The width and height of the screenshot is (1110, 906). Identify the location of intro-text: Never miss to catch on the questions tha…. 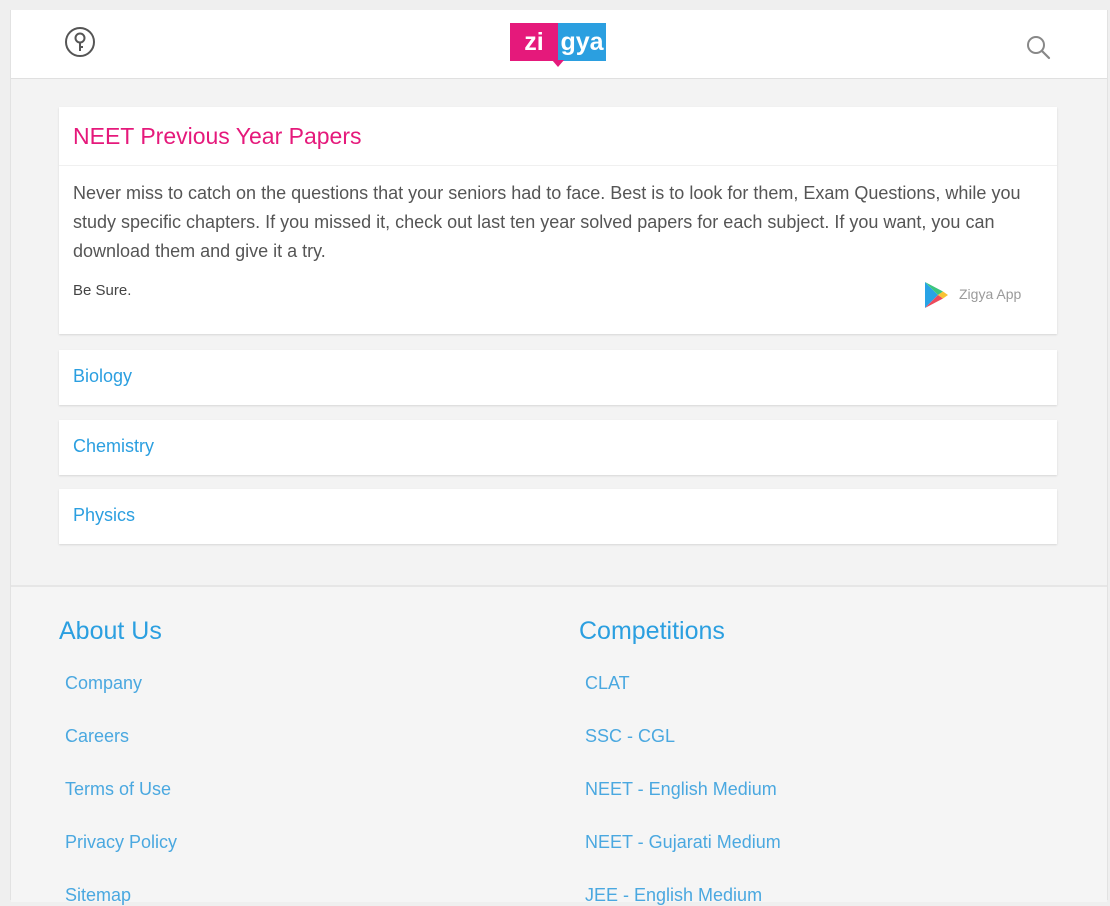
(547, 222).